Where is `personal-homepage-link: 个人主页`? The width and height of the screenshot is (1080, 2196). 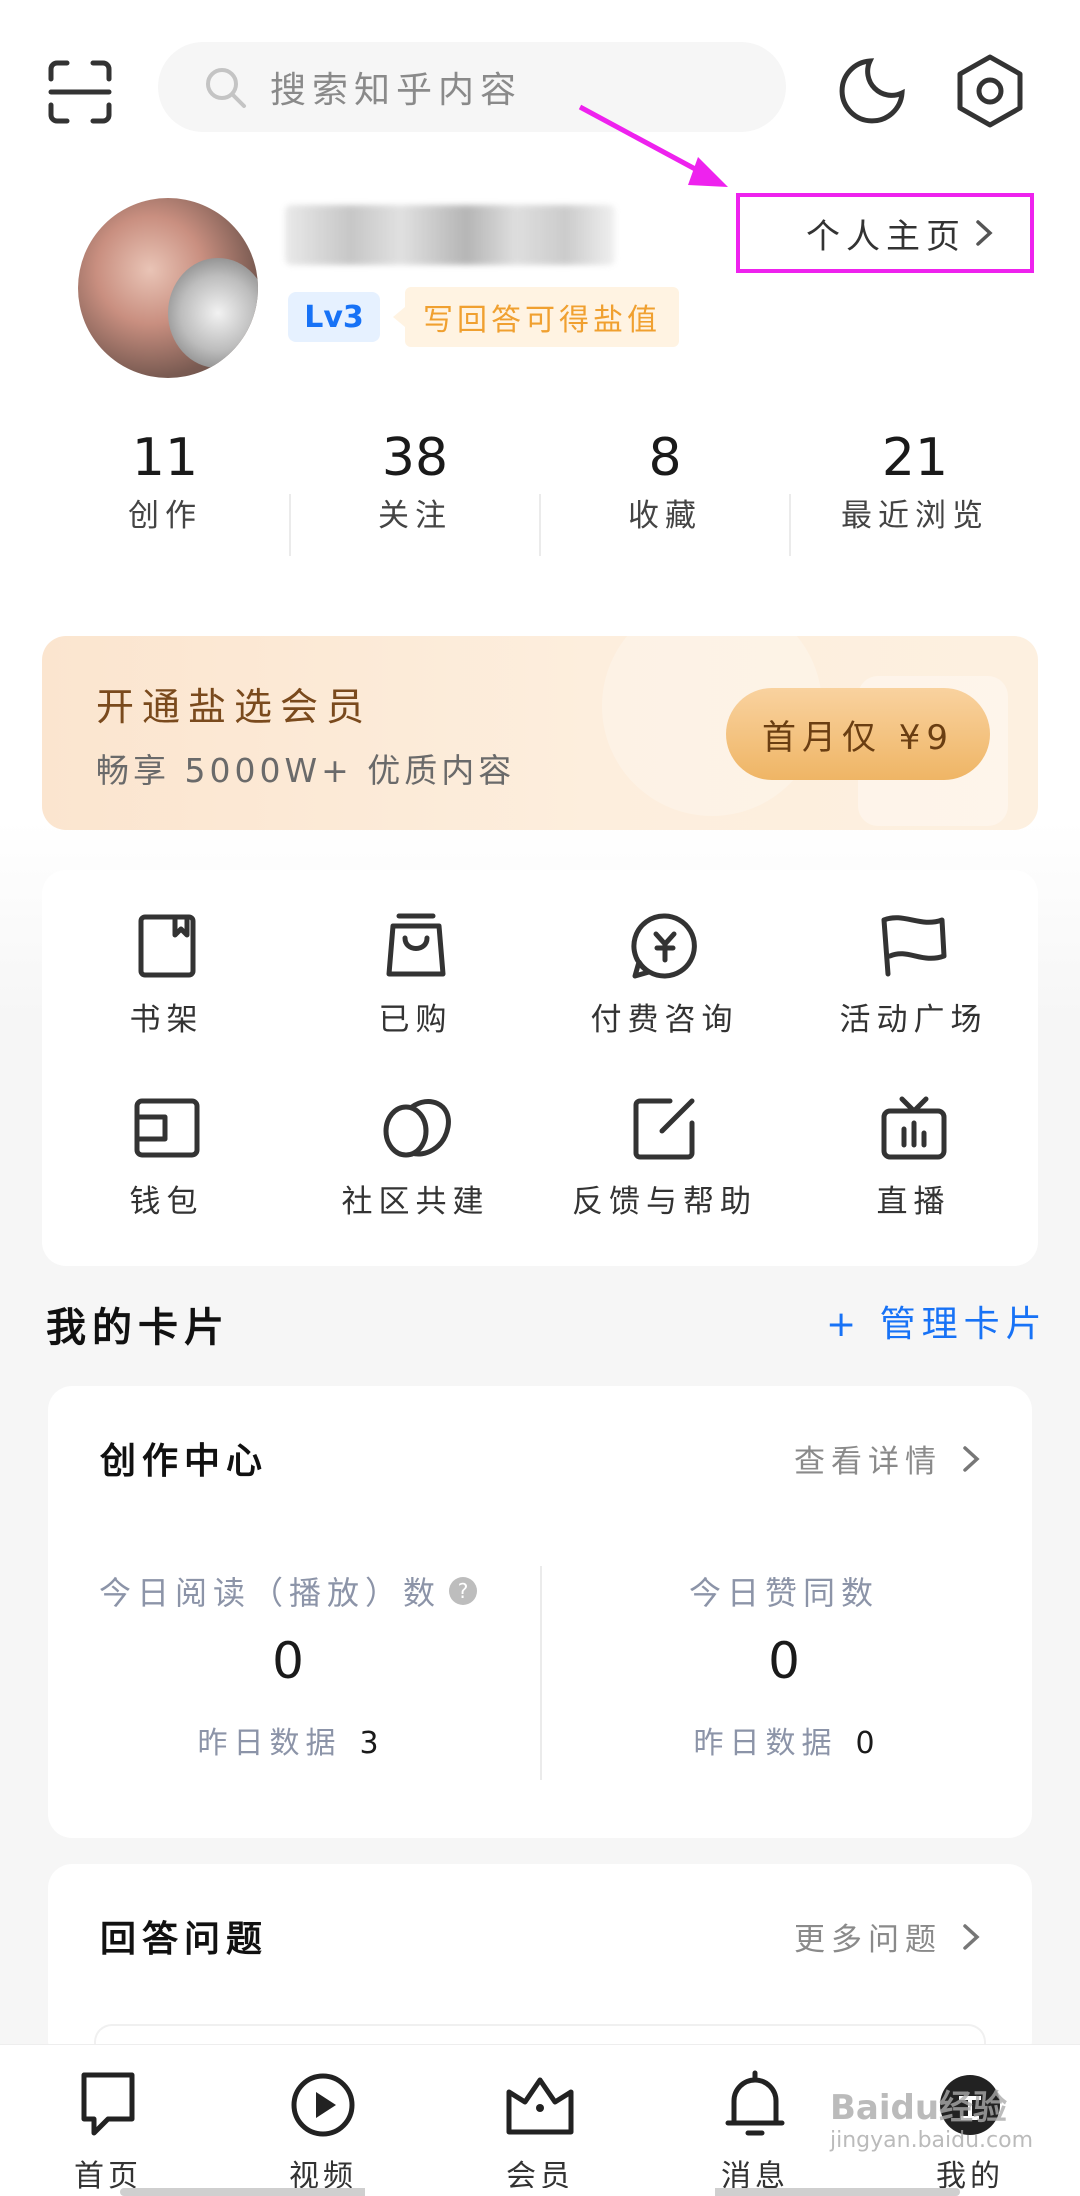
personal-homepage-link: 个人主页 is located at coordinates (885, 233).